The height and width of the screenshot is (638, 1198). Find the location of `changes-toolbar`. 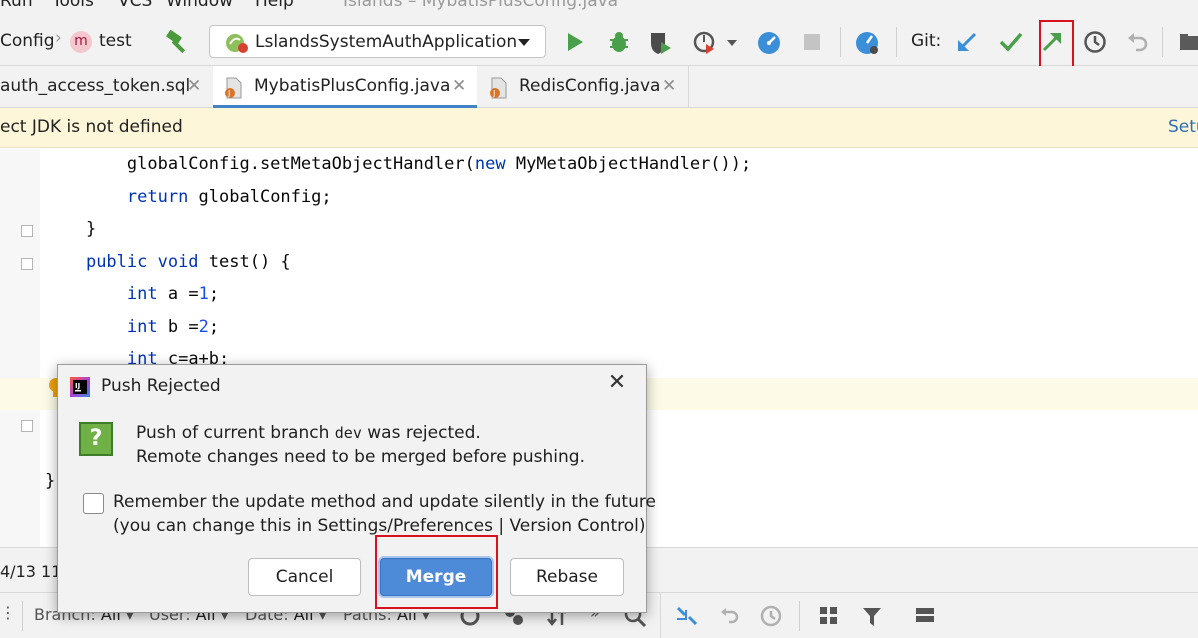

changes-toolbar is located at coordinates (929, 615).